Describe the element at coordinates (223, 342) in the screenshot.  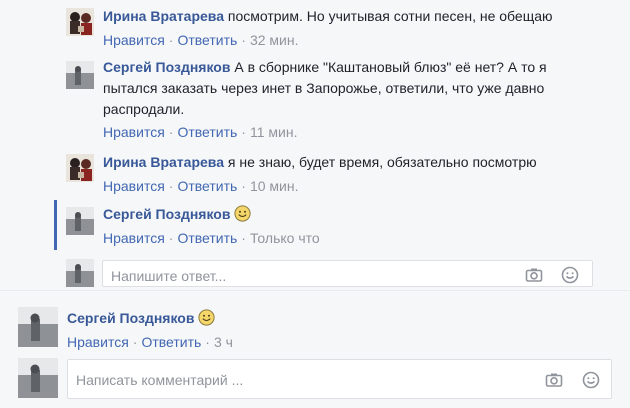
I see `comment-time: 3 ч` at that location.